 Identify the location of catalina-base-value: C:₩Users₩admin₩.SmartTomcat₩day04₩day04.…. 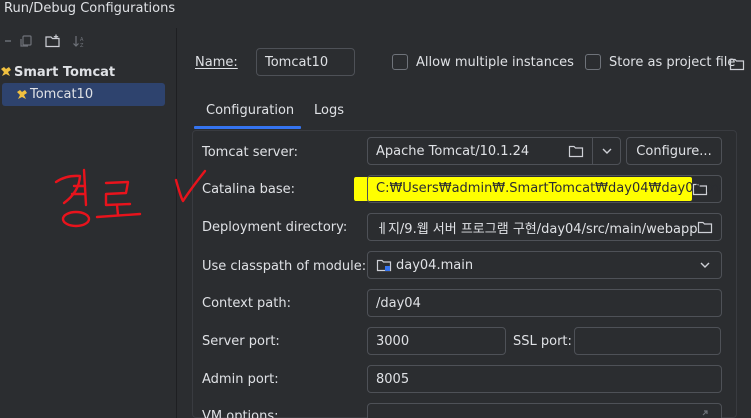
(549, 188).